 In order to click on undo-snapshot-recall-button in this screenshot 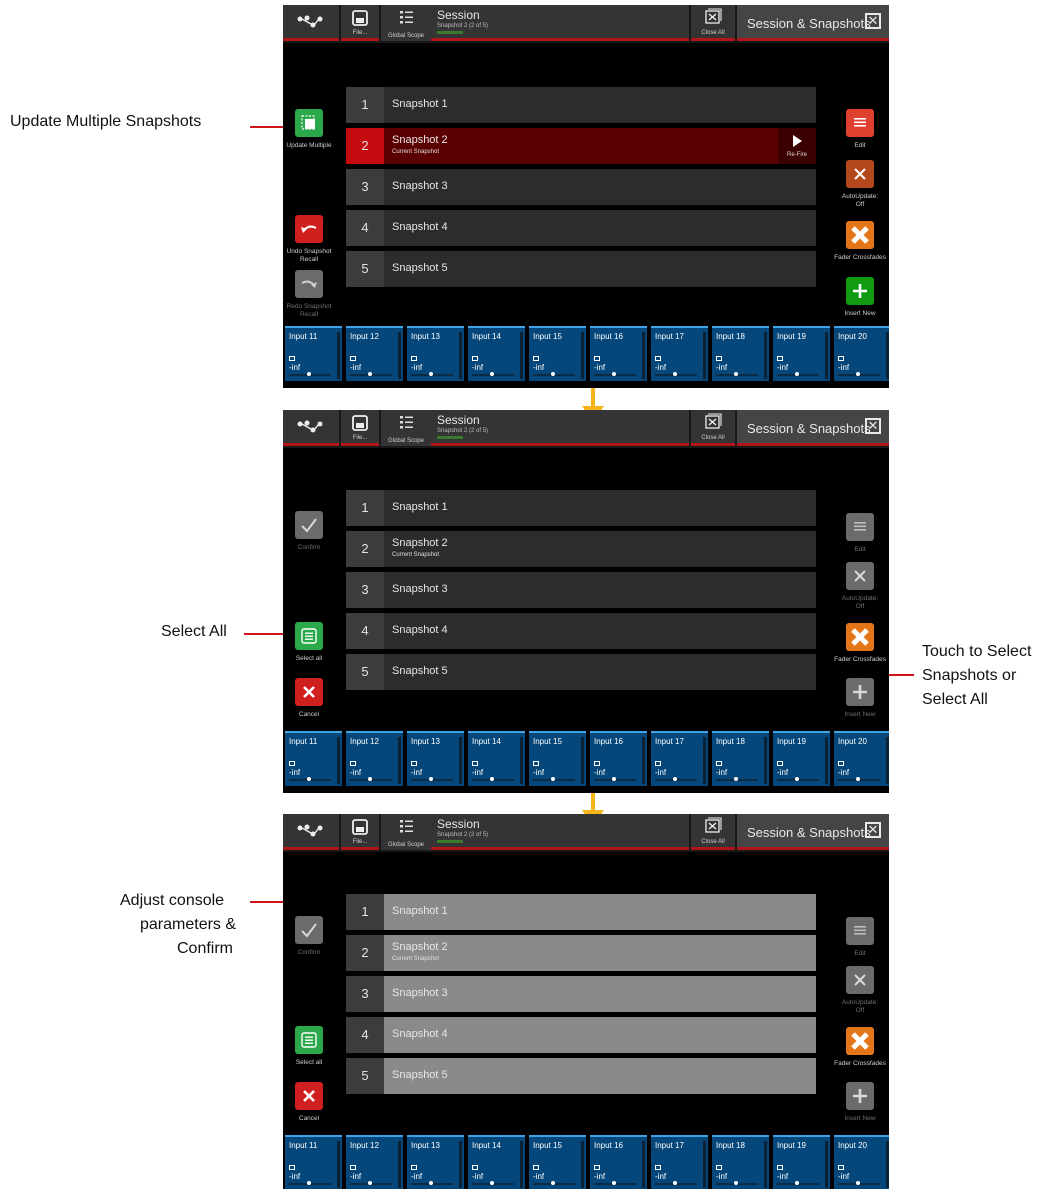, I will do `click(309, 229)`.